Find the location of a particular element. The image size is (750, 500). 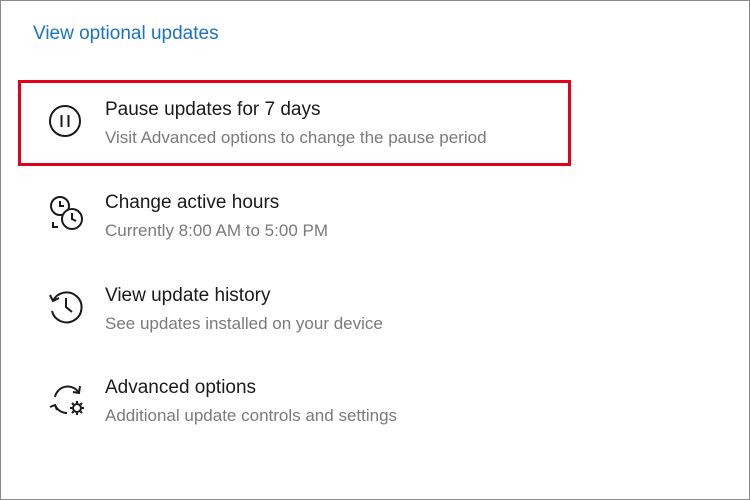

advanced-options-subtitle: Additional update controls and settings is located at coordinates (251, 415).